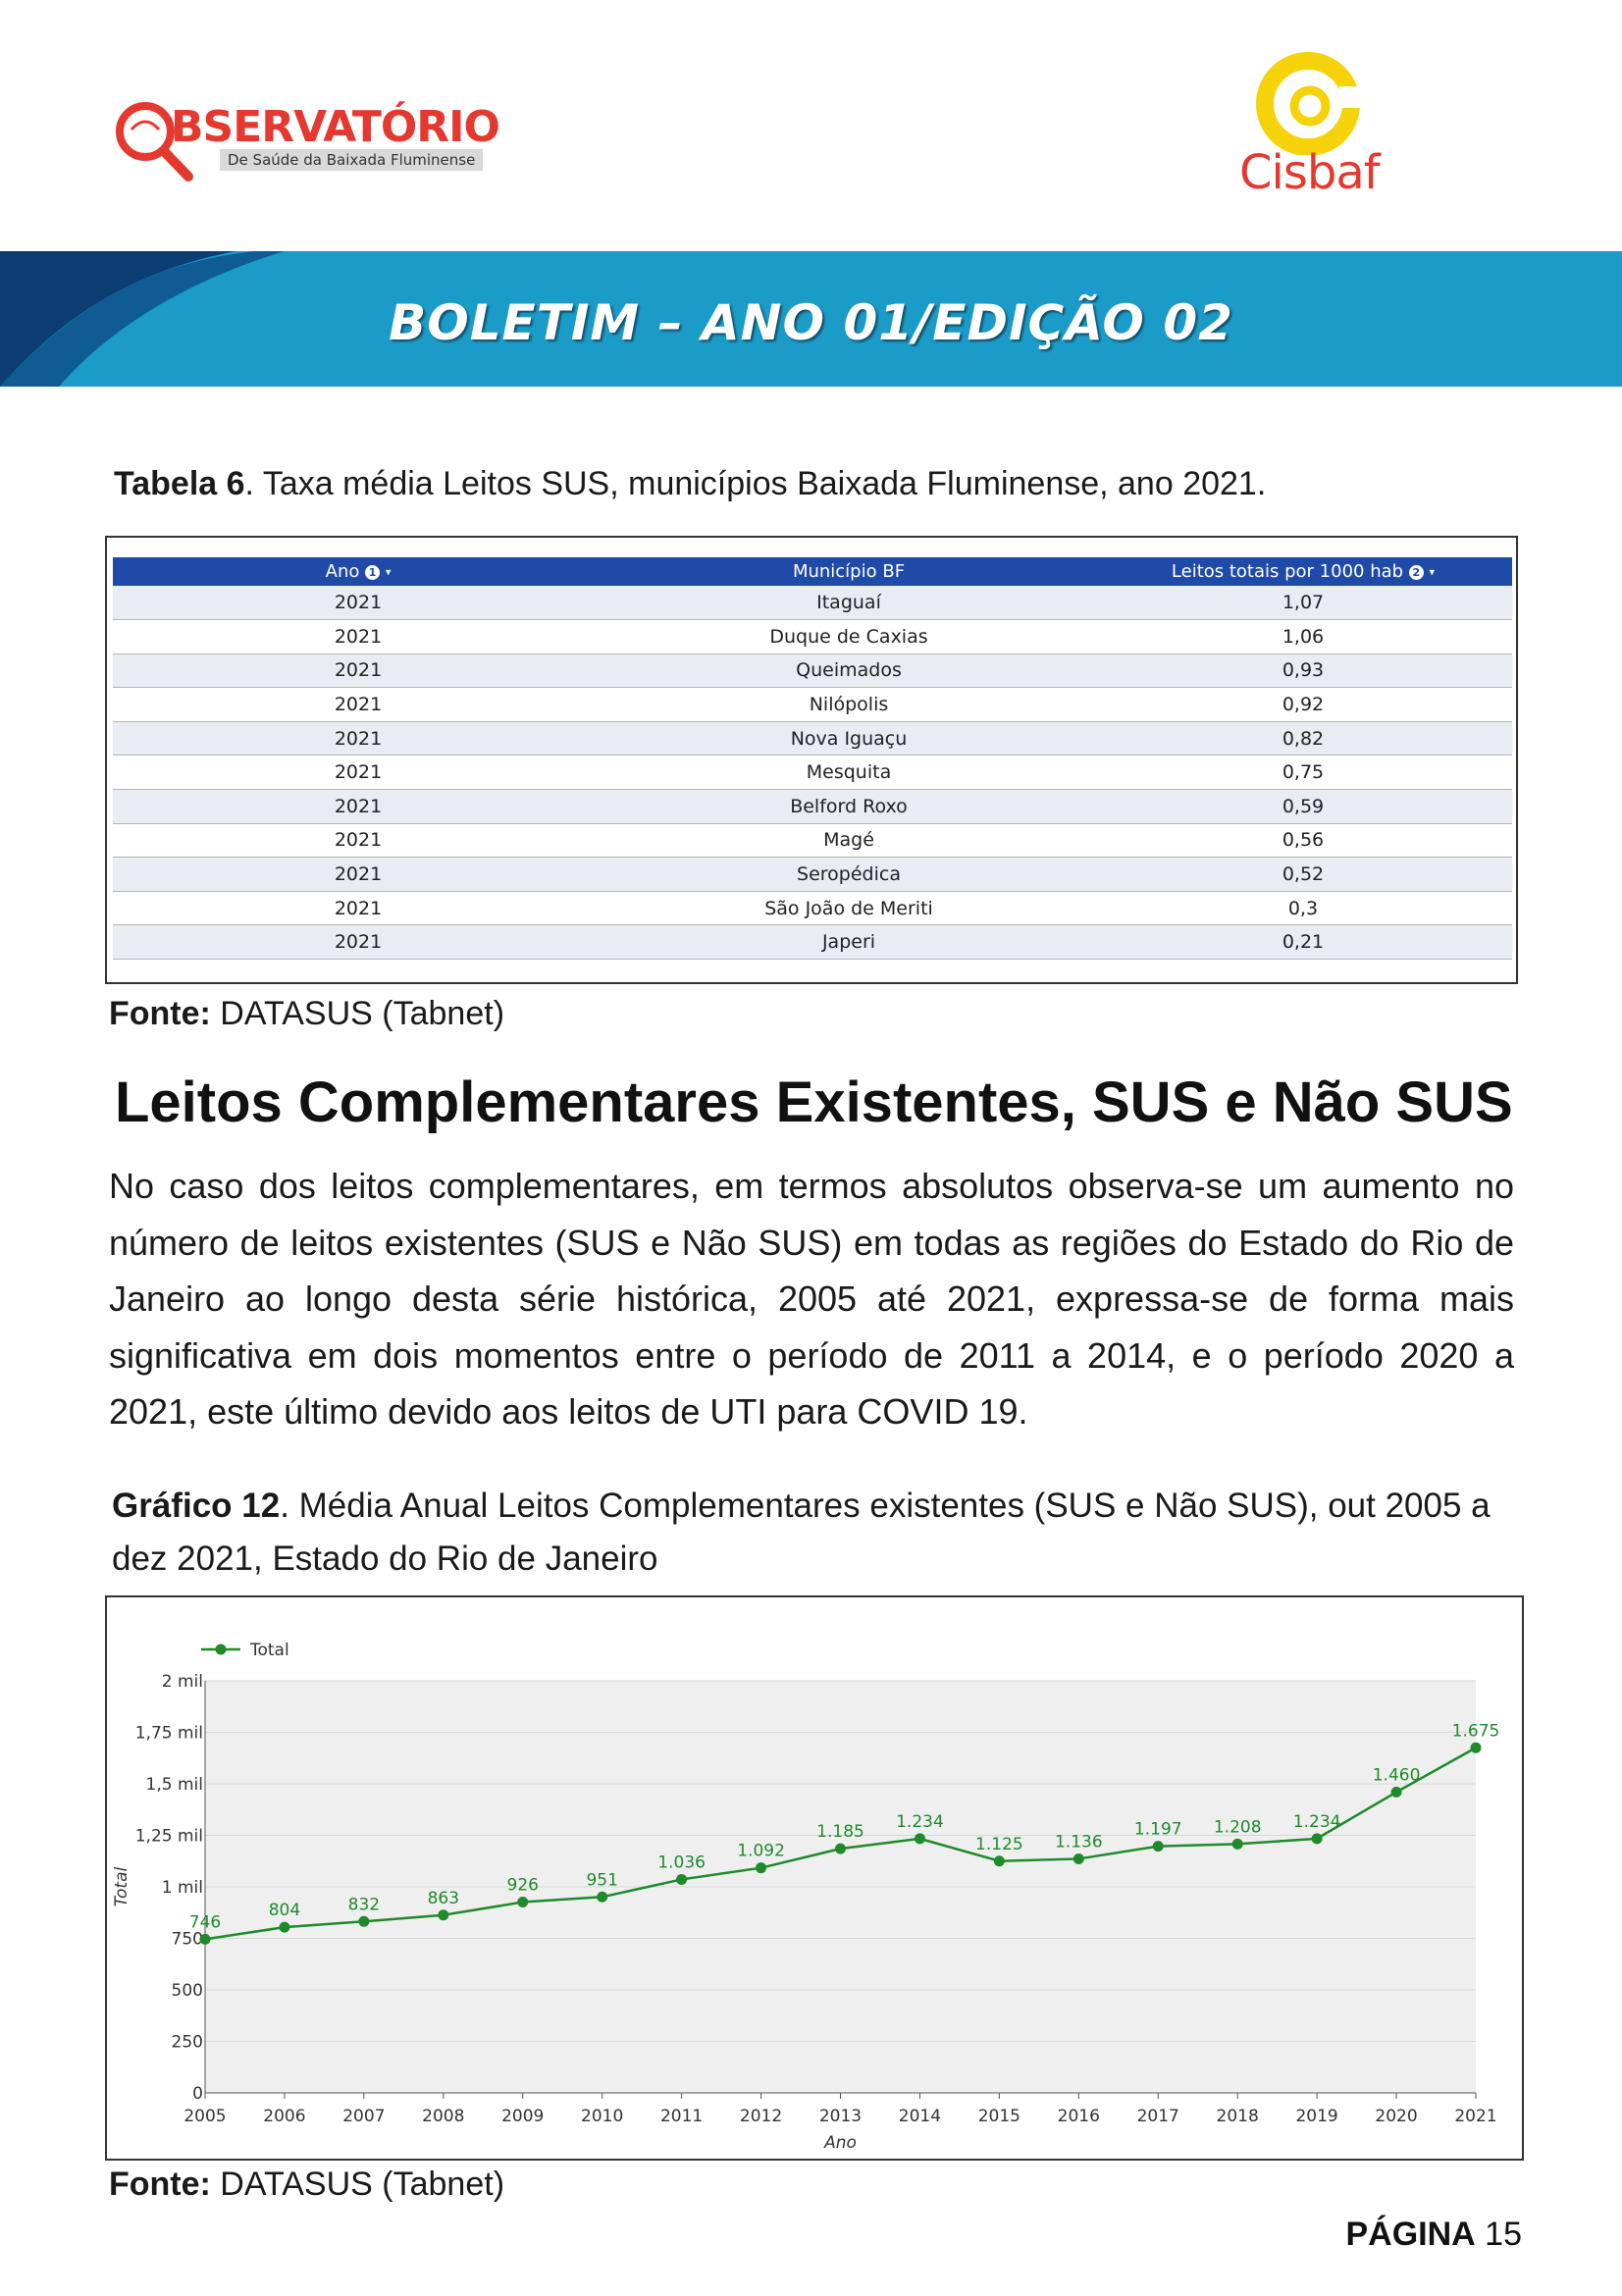 Image resolution: width=1622 pixels, height=2296 pixels. Describe the element at coordinates (1303, 571) in the screenshot. I see `column-header-leitos: Leitos totais por 1000 hab 2 ▾` at that location.